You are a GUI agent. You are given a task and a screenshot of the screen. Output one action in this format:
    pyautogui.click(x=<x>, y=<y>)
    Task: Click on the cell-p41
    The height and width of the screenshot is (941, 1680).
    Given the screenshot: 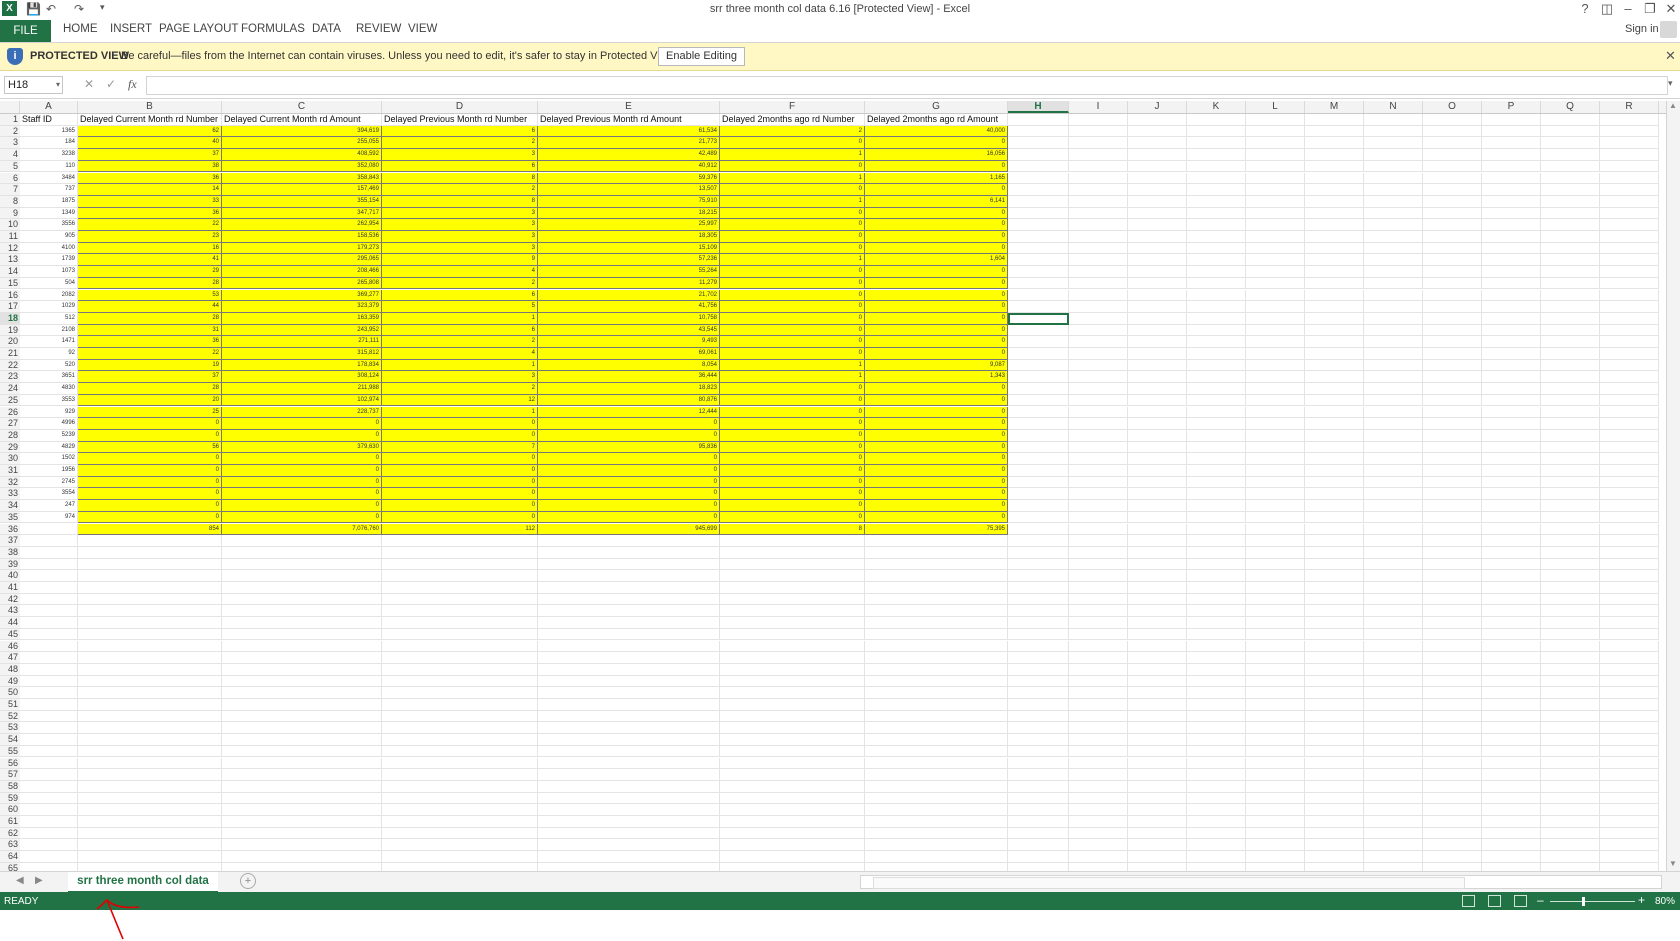 What is the action you would take?
    pyautogui.click(x=1511, y=588)
    